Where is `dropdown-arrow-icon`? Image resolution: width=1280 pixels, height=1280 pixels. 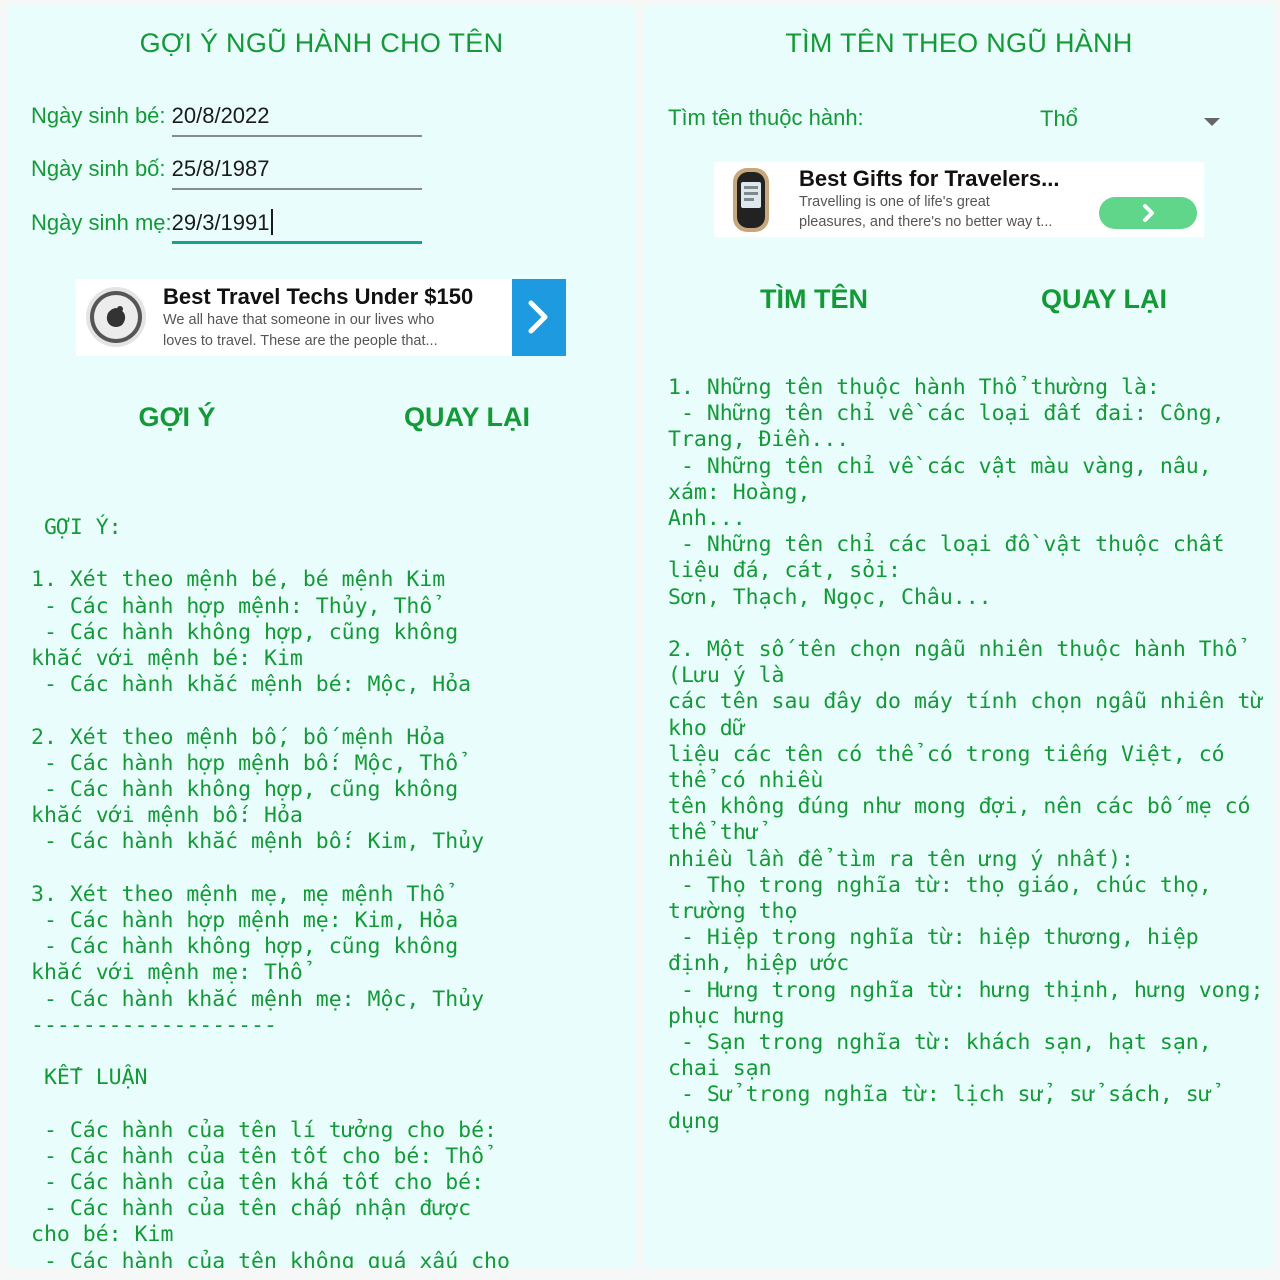 dropdown-arrow-icon is located at coordinates (1212, 122).